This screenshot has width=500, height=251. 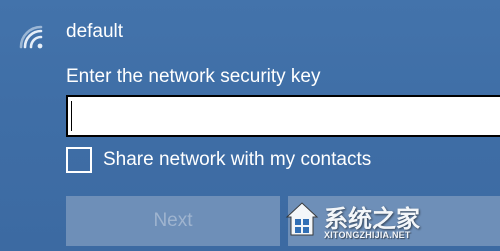 What do you see at coordinates (173, 221) in the screenshot?
I see `next-button: Next` at bounding box center [173, 221].